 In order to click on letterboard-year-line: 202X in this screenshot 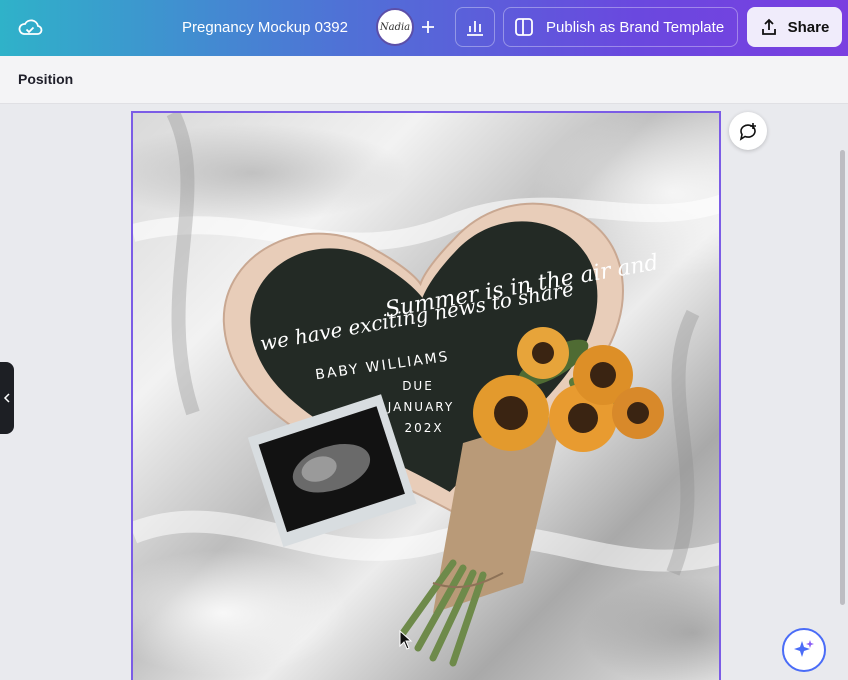, I will do `click(423, 428)`.